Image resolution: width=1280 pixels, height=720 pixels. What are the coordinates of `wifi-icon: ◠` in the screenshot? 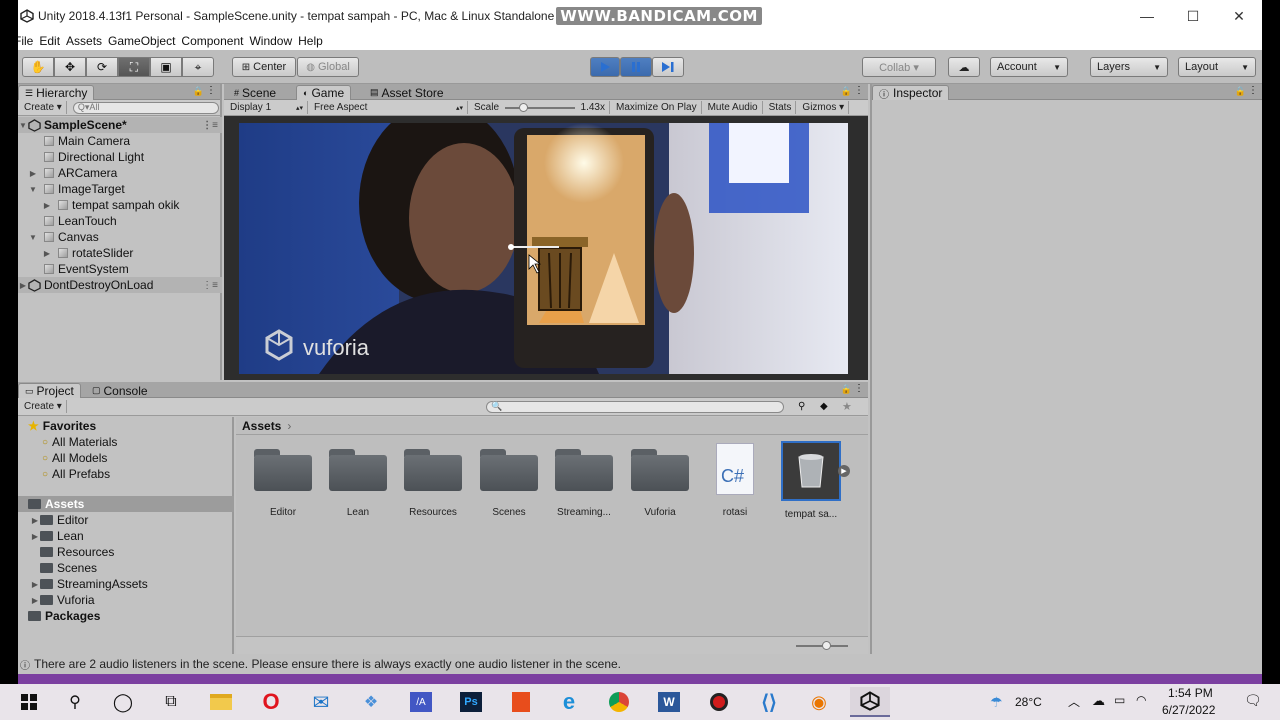 It's located at (1141, 700).